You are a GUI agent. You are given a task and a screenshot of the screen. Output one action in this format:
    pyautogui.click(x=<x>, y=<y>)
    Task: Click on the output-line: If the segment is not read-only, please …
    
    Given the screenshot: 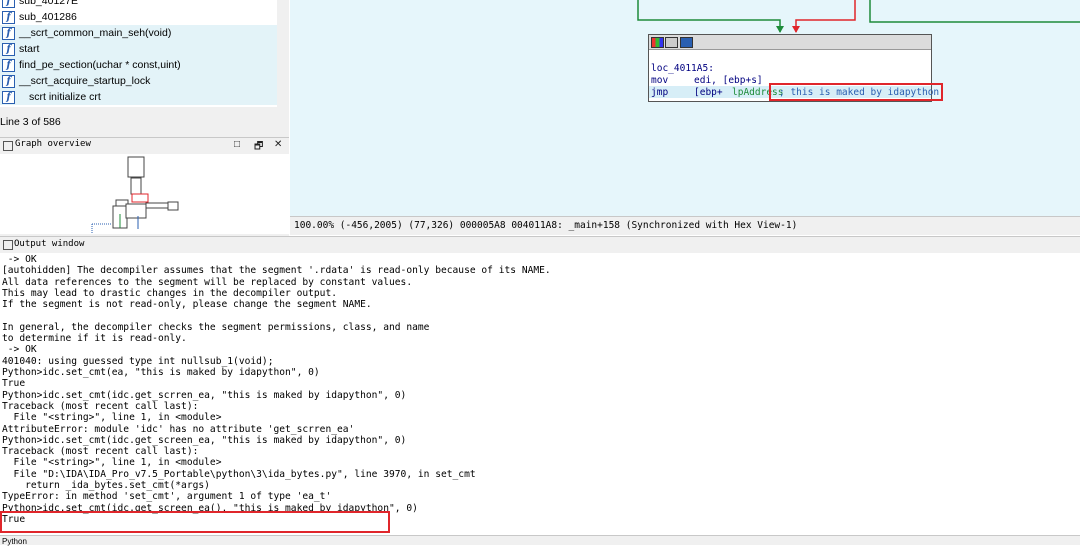 What is the action you would take?
    pyautogui.click(x=187, y=305)
    